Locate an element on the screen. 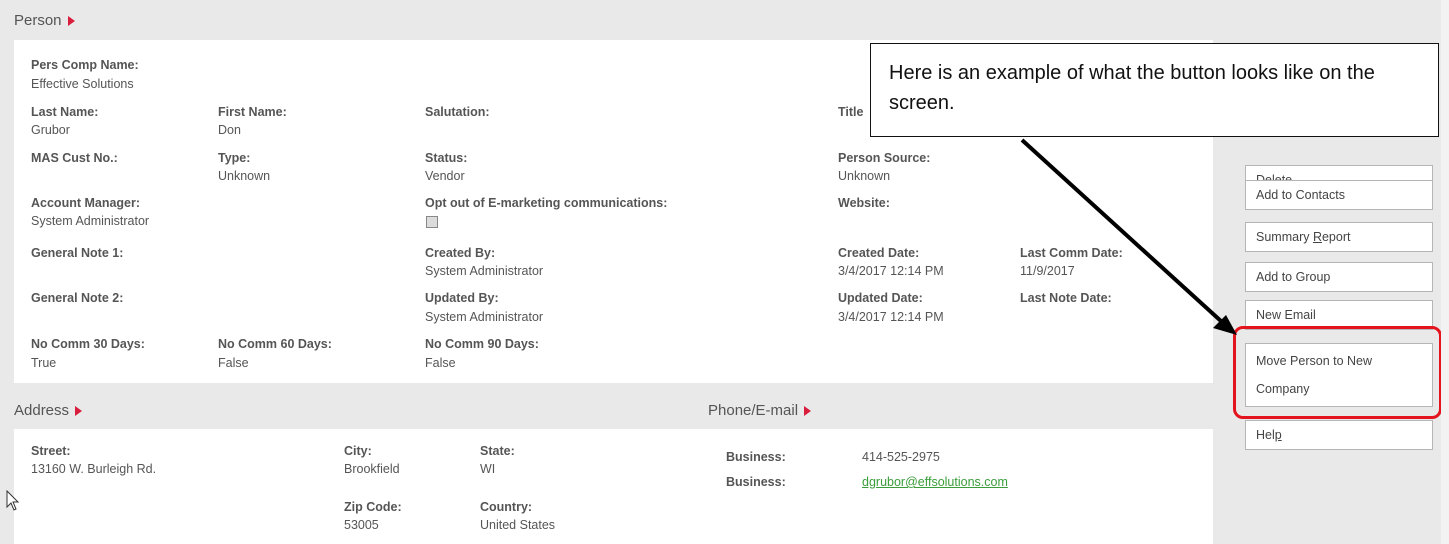 The image size is (1449, 544). vertical-scrollbar is located at coordinates (1445, 272).